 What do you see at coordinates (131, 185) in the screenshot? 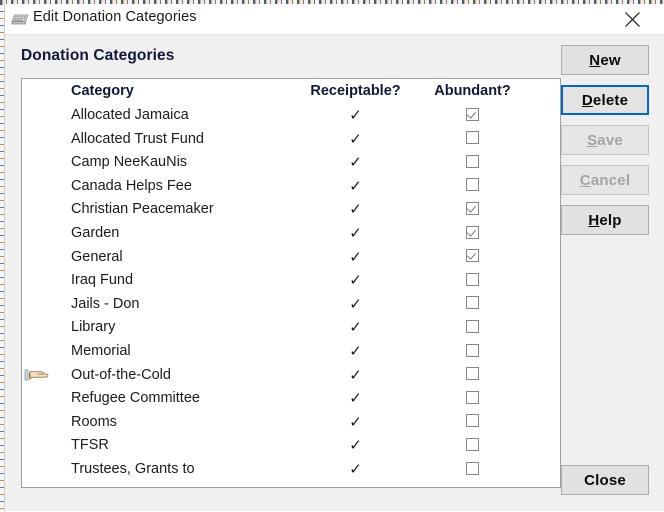
I see `cell-category: Canada Helps Fee` at bounding box center [131, 185].